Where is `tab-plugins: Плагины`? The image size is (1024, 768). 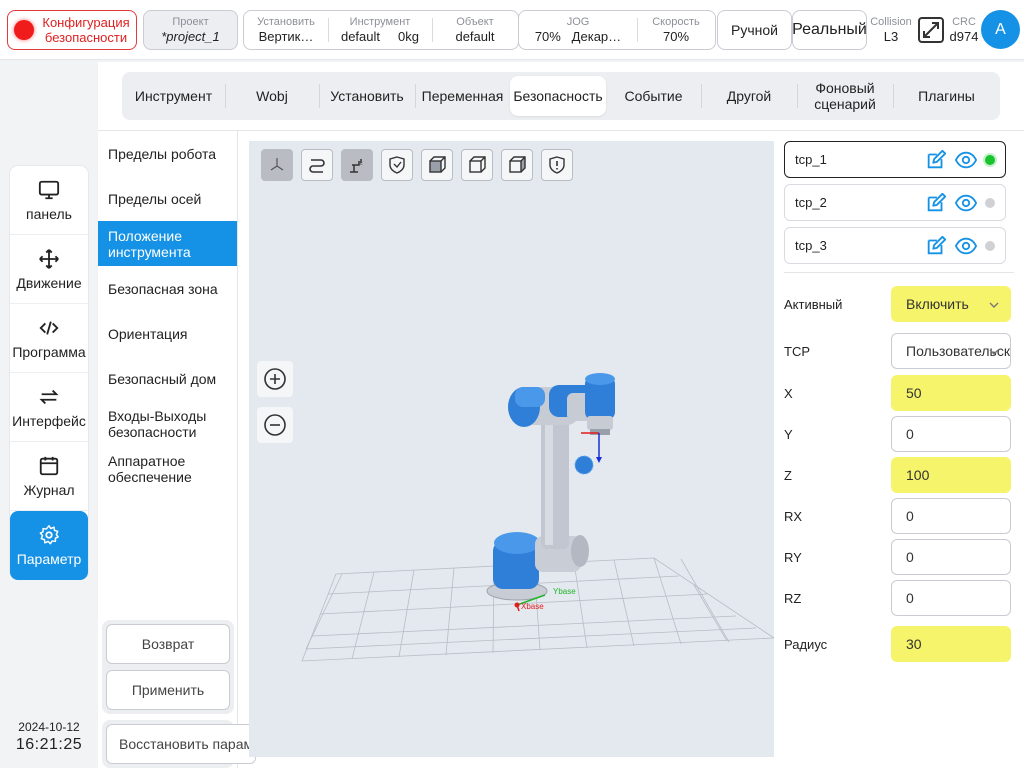 tab-plugins: Плагины is located at coordinates (946, 96).